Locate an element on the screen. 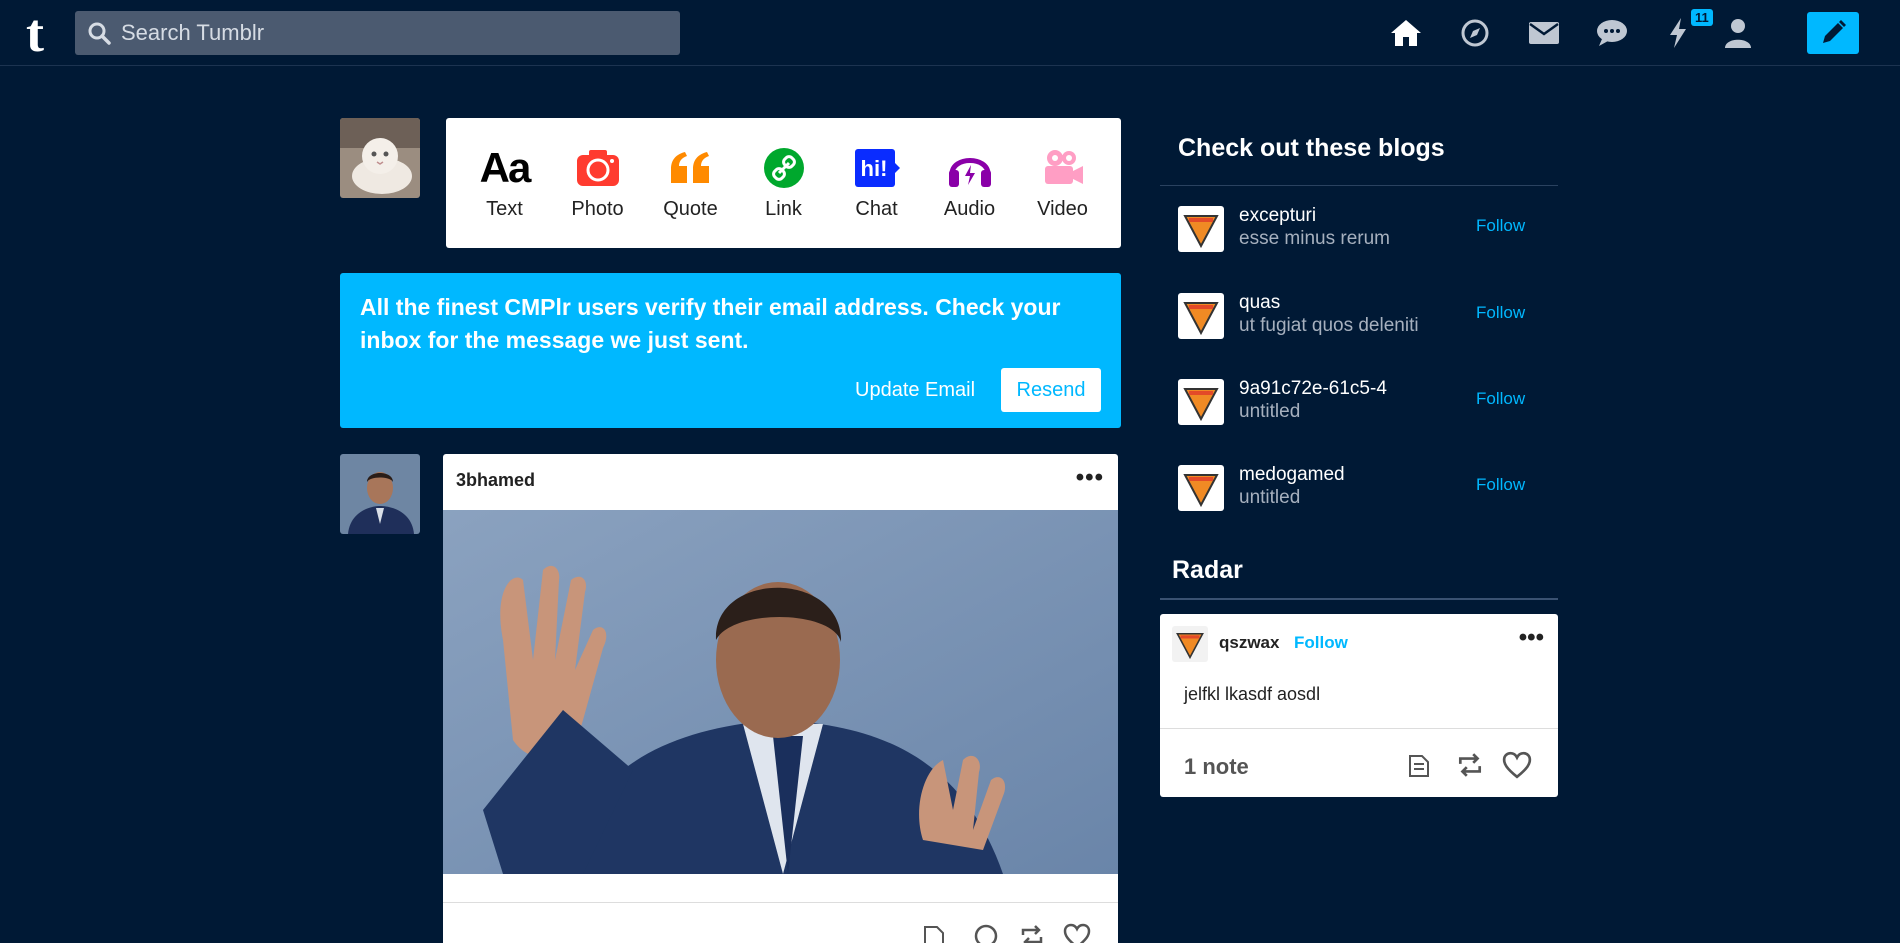 This screenshot has width=1900, height=943. activity-badge: 11 is located at coordinates (1702, 17).